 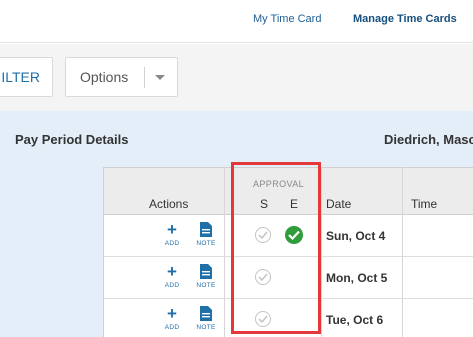 What do you see at coordinates (104, 77) in the screenshot?
I see `options-label: Options` at bounding box center [104, 77].